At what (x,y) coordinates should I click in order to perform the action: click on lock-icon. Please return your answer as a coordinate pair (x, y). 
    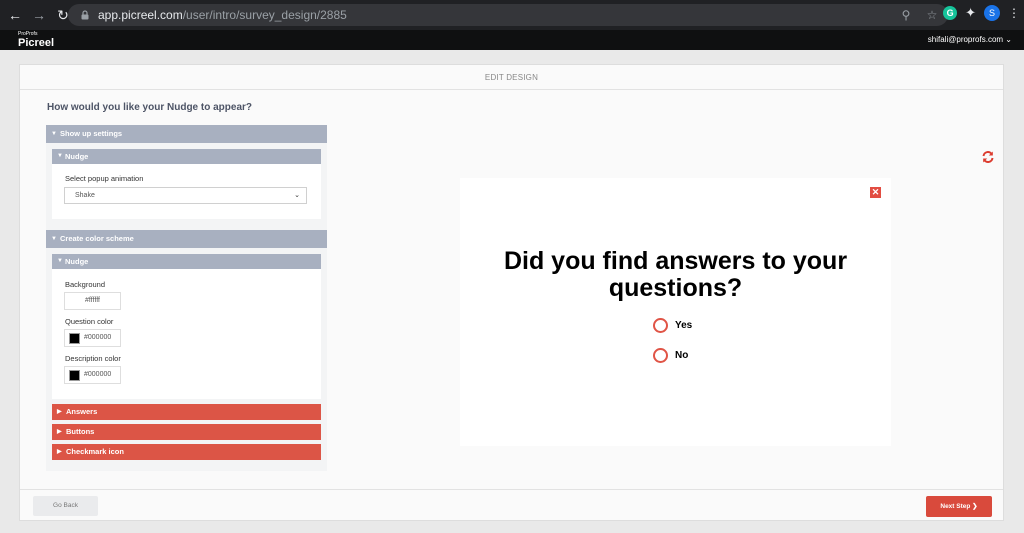
    Looking at the image, I should click on (85, 15).